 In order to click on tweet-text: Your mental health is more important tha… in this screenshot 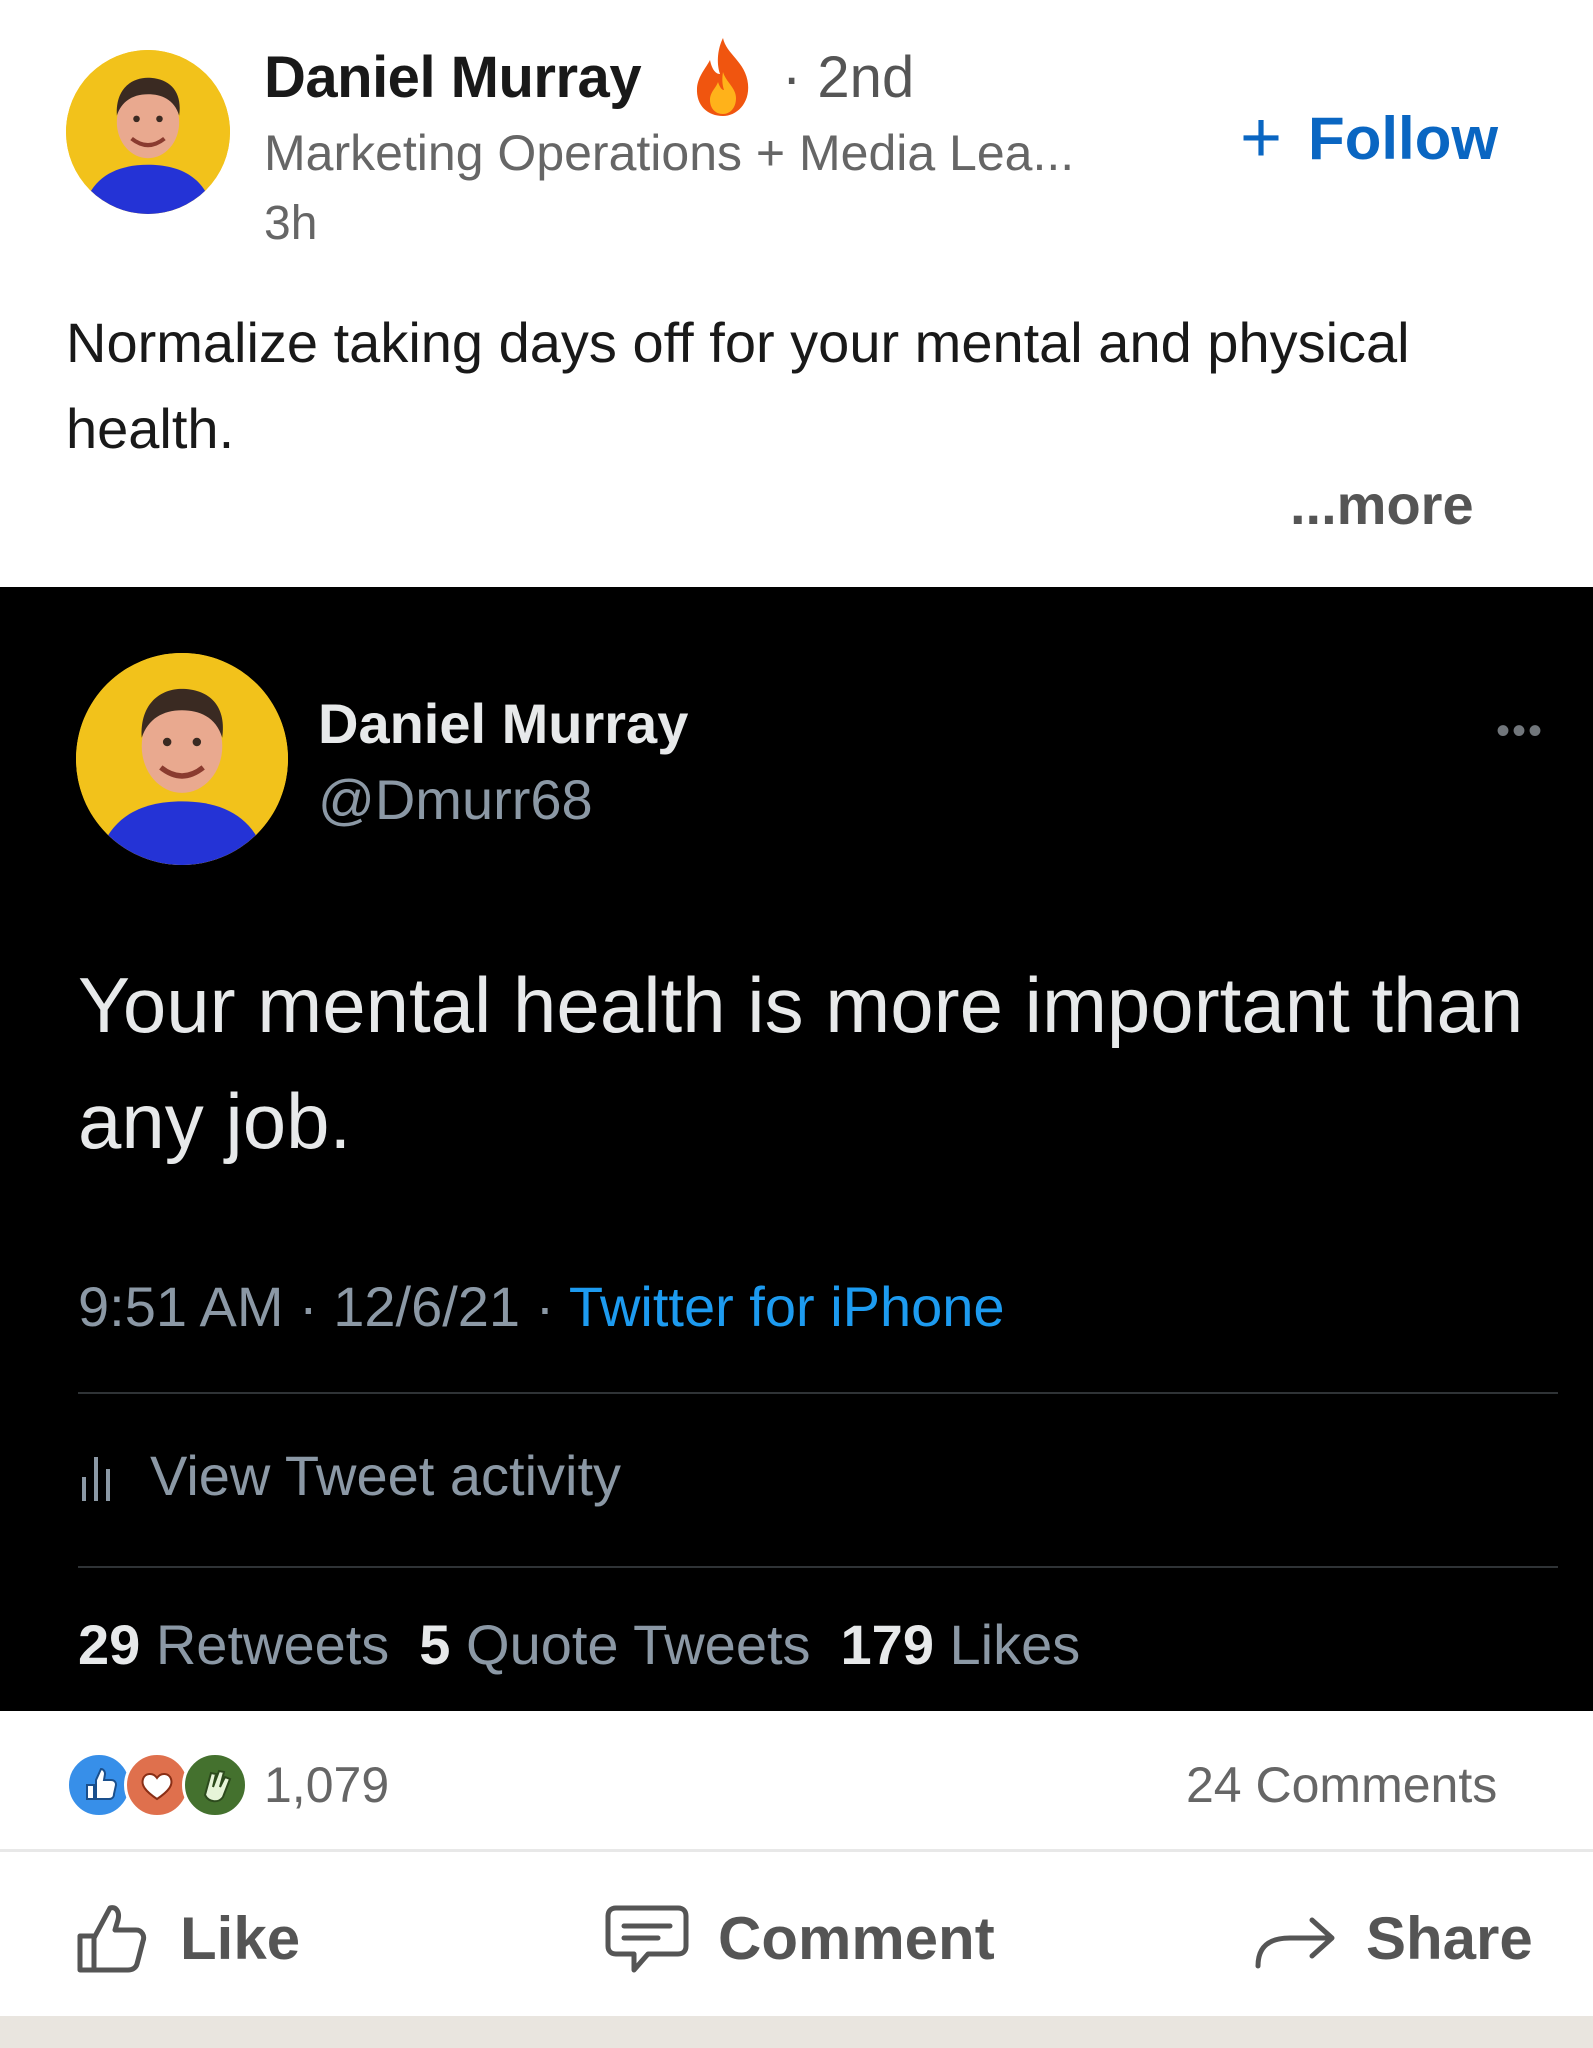, I will do `click(801, 1063)`.